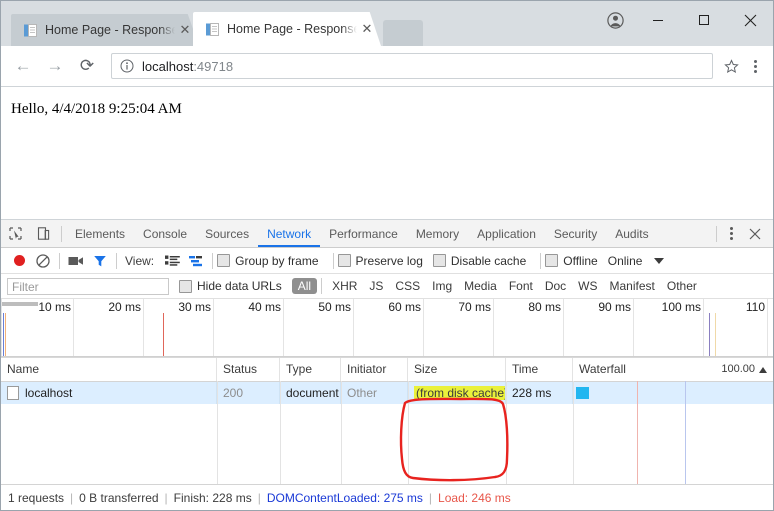 The image size is (774, 511). Describe the element at coordinates (539, 369) in the screenshot. I see `column-header-time: Time` at that location.